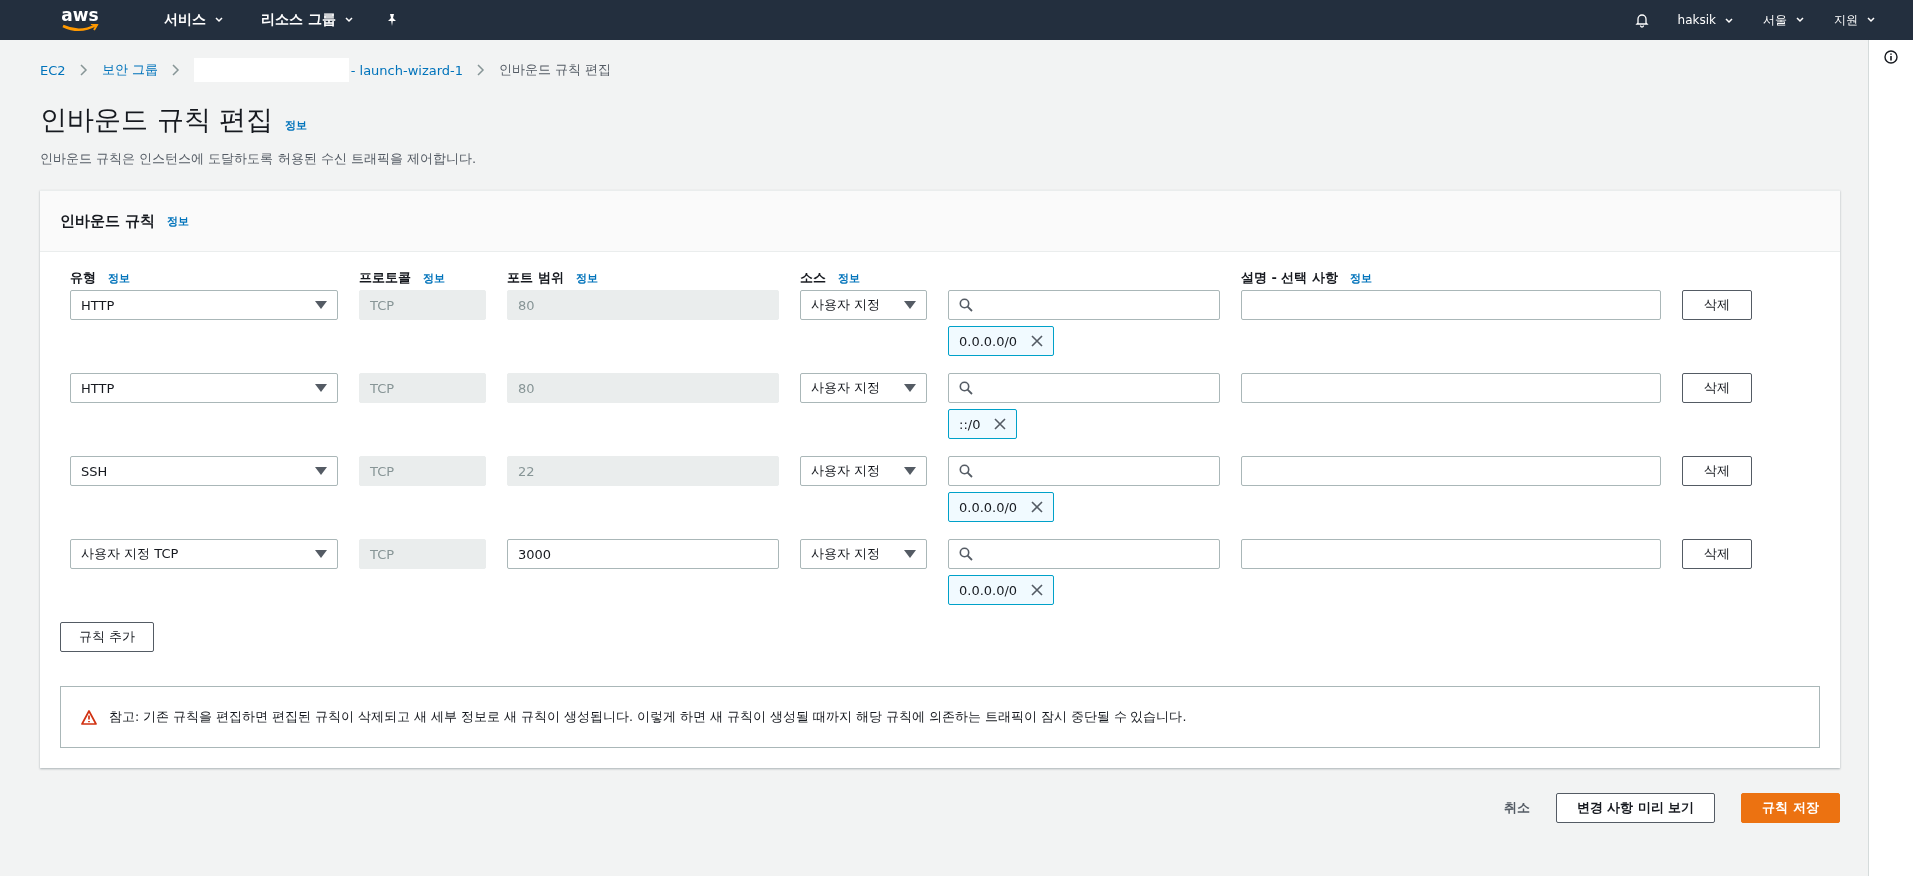 The width and height of the screenshot is (1913, 876). Describe the element at coordinates (1783, 20) in the screenshot. I see `region-menu: 서울` at that location.